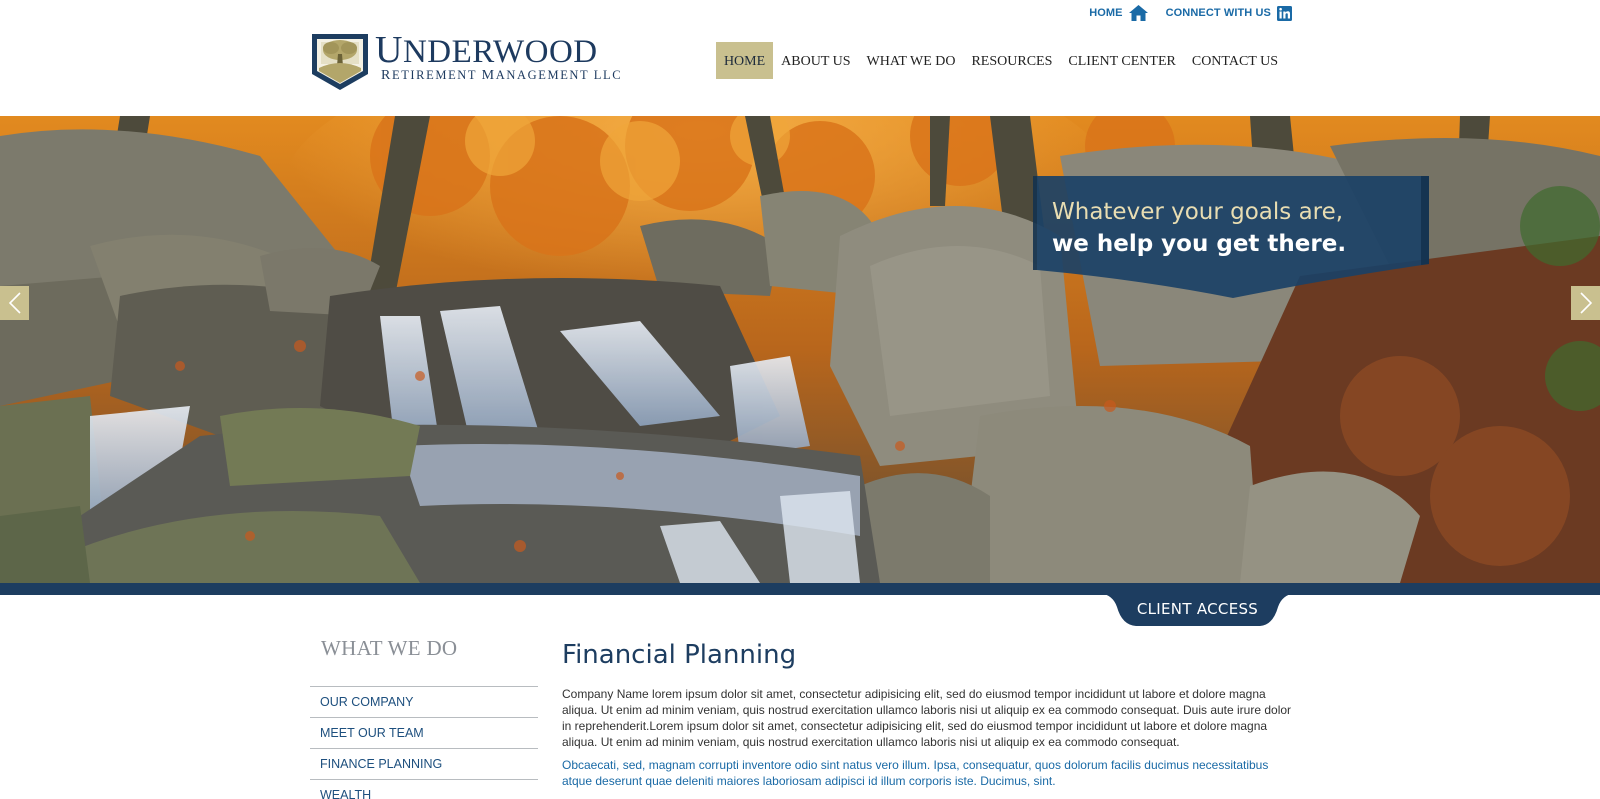 The image size is (1600, 799). I want to click on sidebar-title: WHAT WE DO, so click(389, 648).